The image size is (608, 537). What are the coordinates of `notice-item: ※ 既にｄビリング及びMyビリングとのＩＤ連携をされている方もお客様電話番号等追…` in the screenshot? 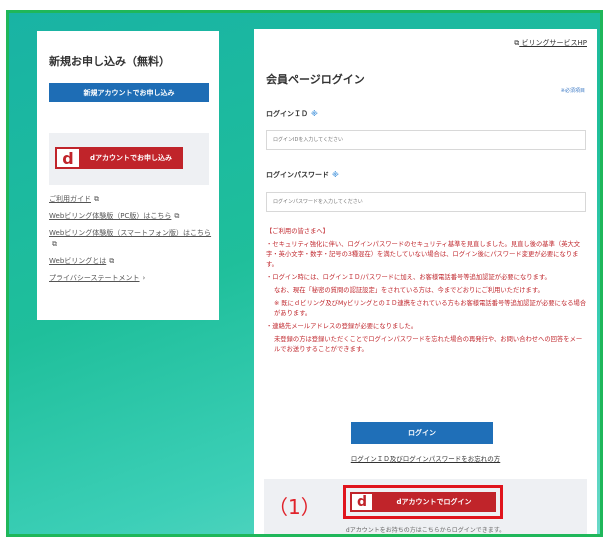 It's located at (430, 308).